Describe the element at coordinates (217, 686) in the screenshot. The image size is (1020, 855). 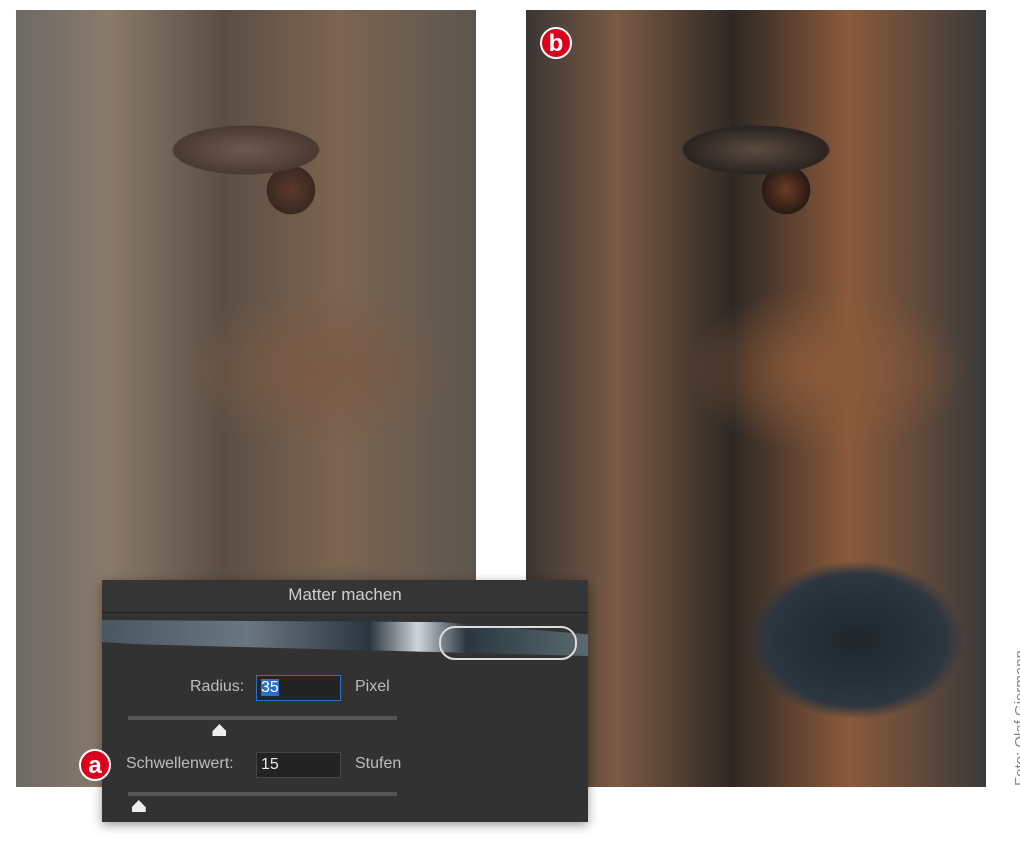
I see `radius-label: Radius:` at that location.